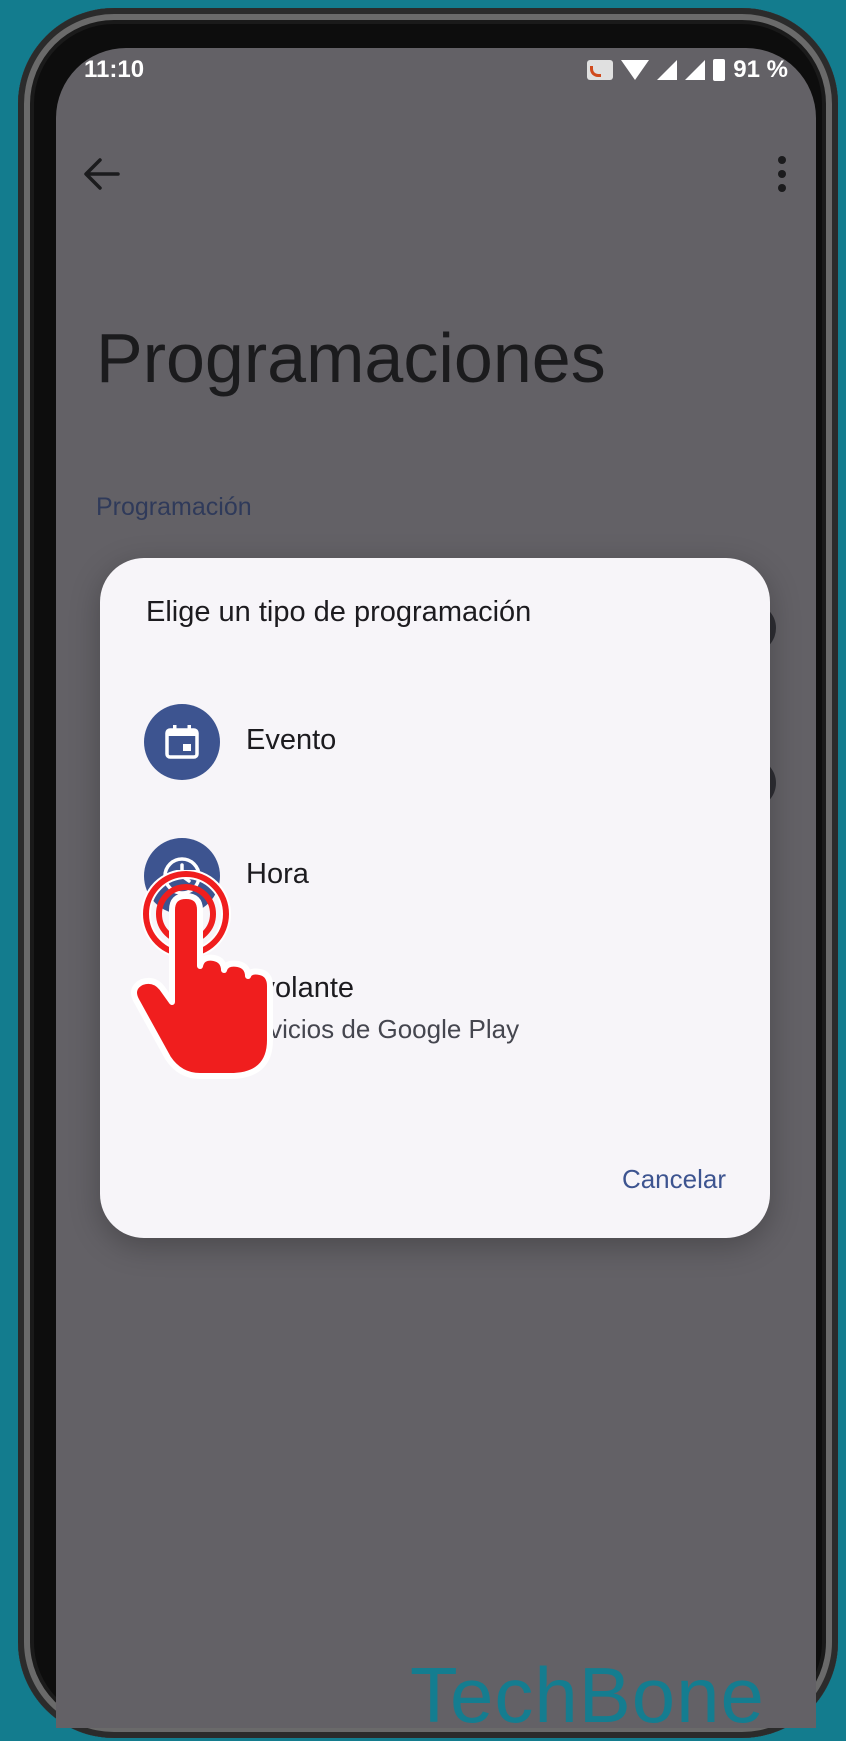 This screenshot has width=846, height=1741. I want to click on cast-icon, so click(600, 70).